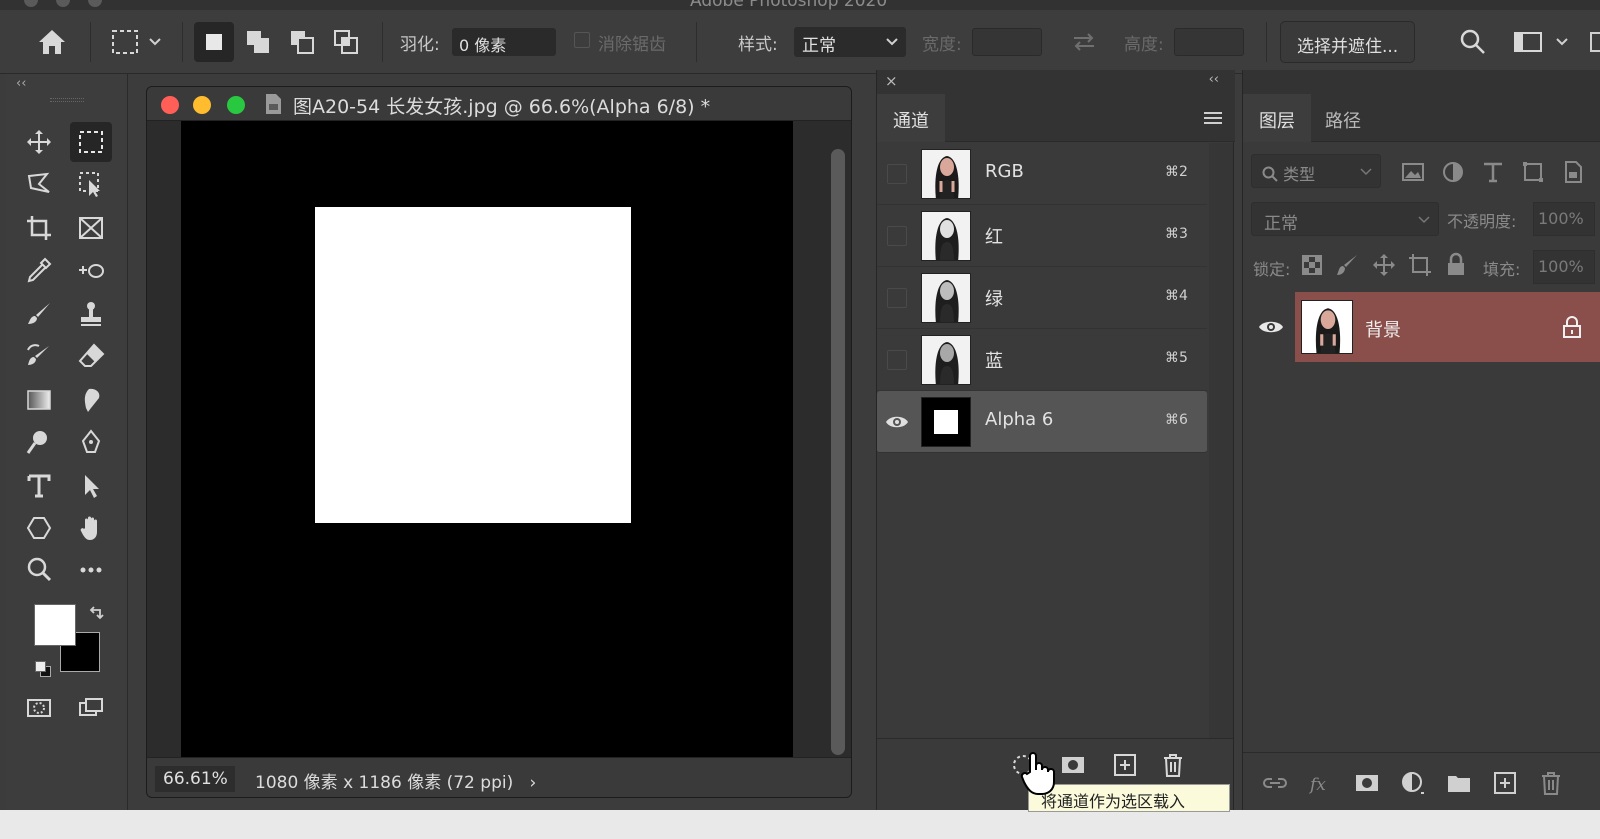 The width and height of the screenshot is (1600, 839). Describe the element at coordinates (1343, 118) in the screenshot. I see `tab-paths: 路径` at that location.